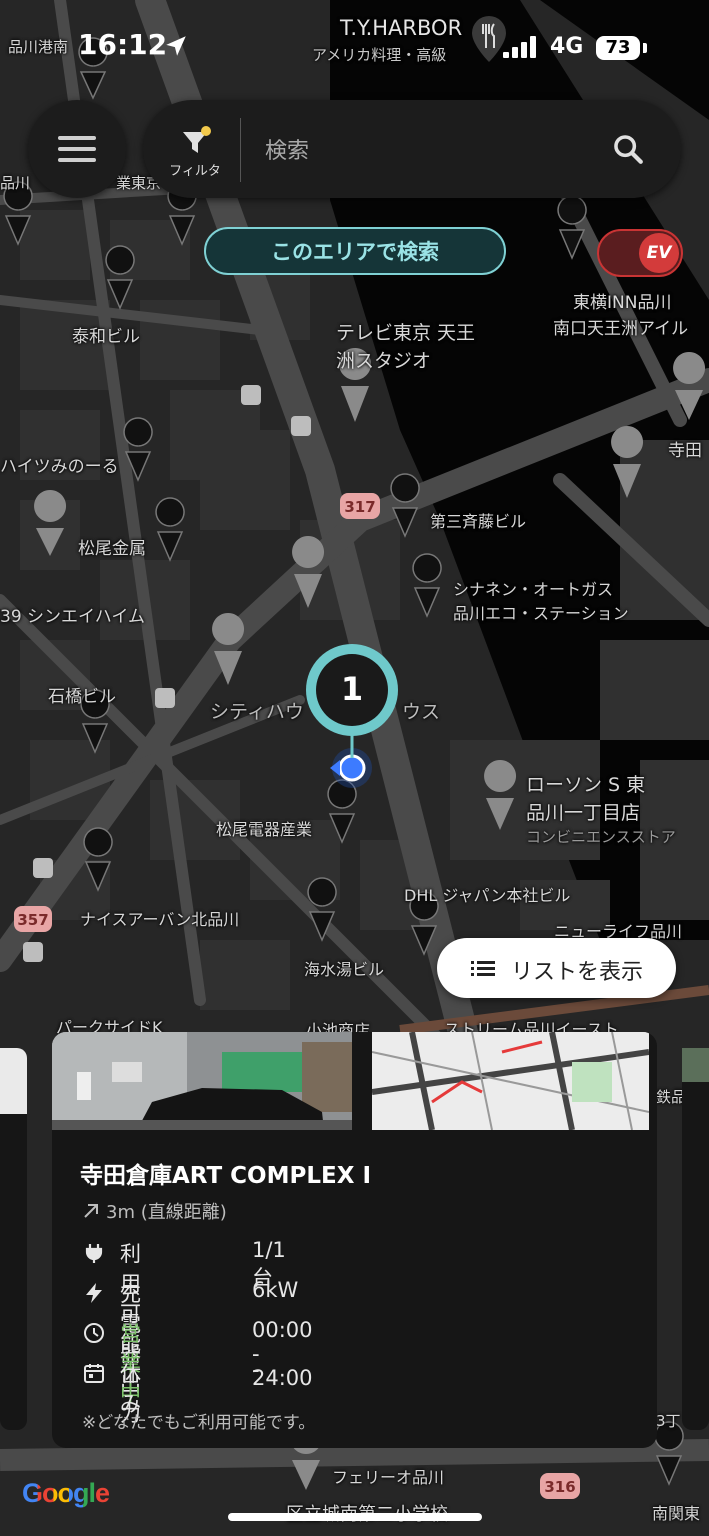 Image resolution: width=709 pixels, height=1536 pixels. What do you see at coordinates (199, 1423) in the screenshot?
I see `station-note: ※どなたでもご利用可能です。` at bounding box center [199, 1423].